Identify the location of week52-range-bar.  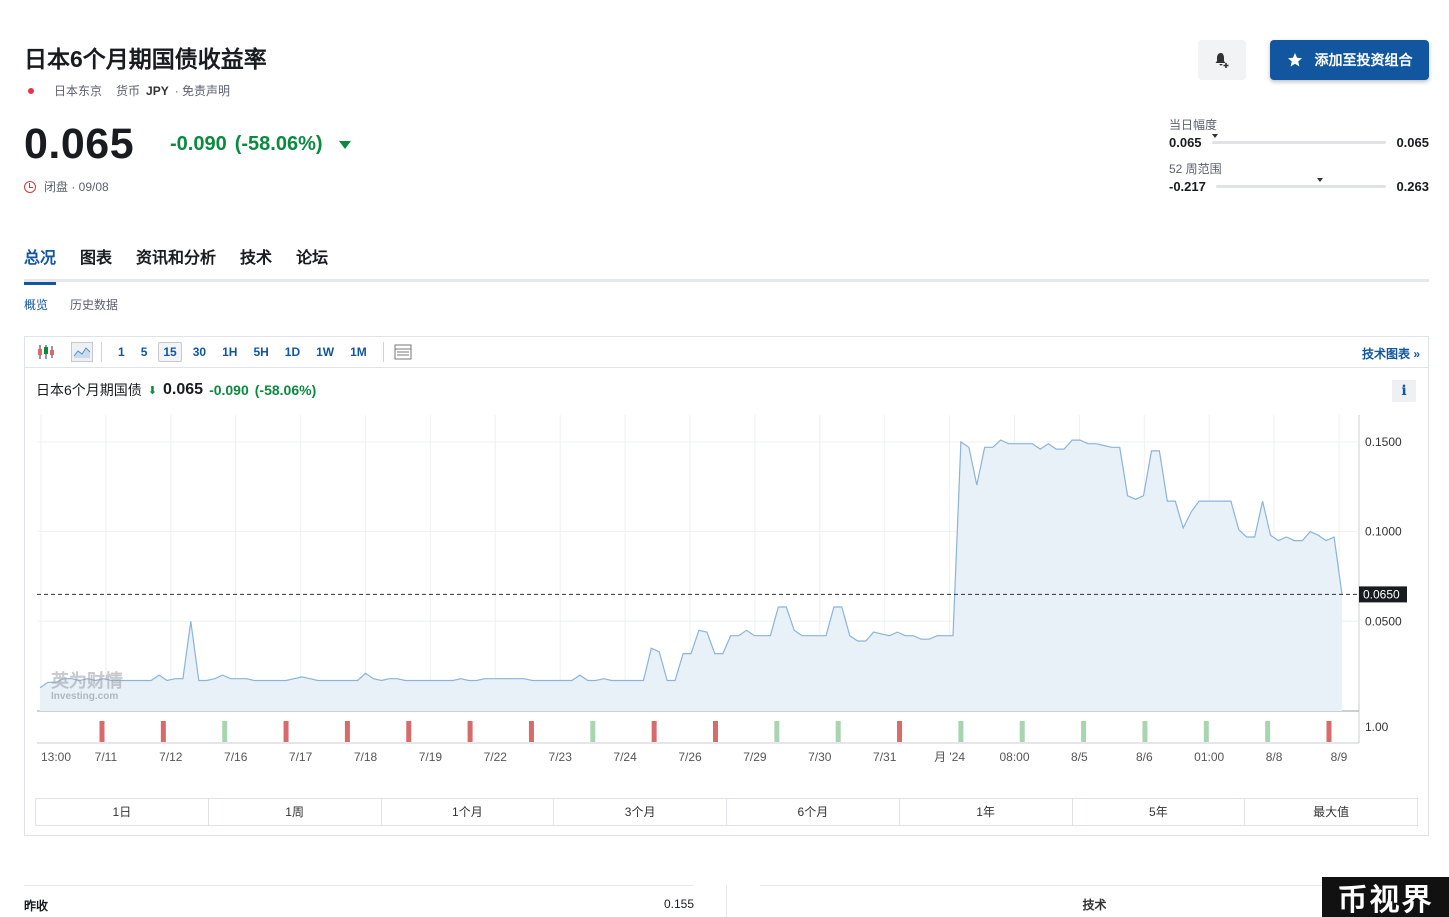
(1301, 183).